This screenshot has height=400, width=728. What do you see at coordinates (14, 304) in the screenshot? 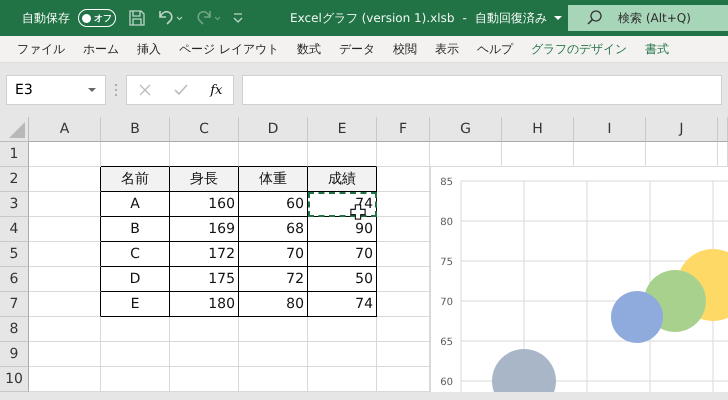
I see `row-header: 7` at bounding box center [14, 304].